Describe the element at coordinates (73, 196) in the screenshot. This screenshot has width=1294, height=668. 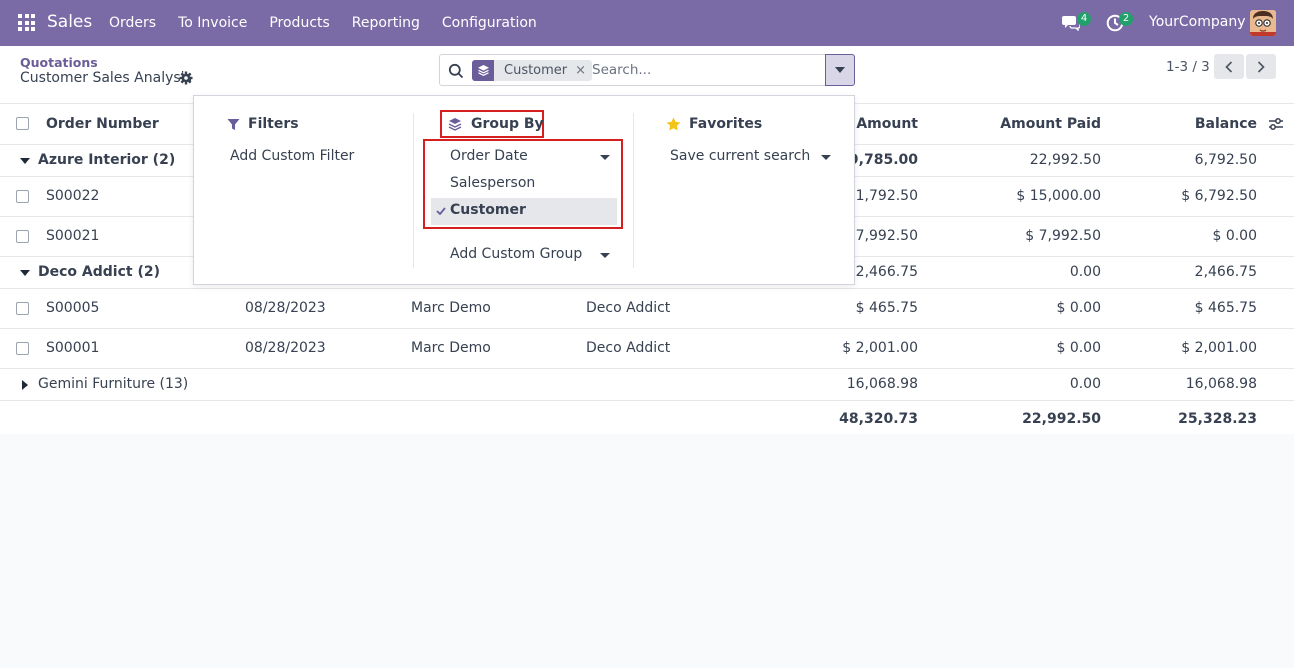
I see `cell-order-number: S00022` at that location.